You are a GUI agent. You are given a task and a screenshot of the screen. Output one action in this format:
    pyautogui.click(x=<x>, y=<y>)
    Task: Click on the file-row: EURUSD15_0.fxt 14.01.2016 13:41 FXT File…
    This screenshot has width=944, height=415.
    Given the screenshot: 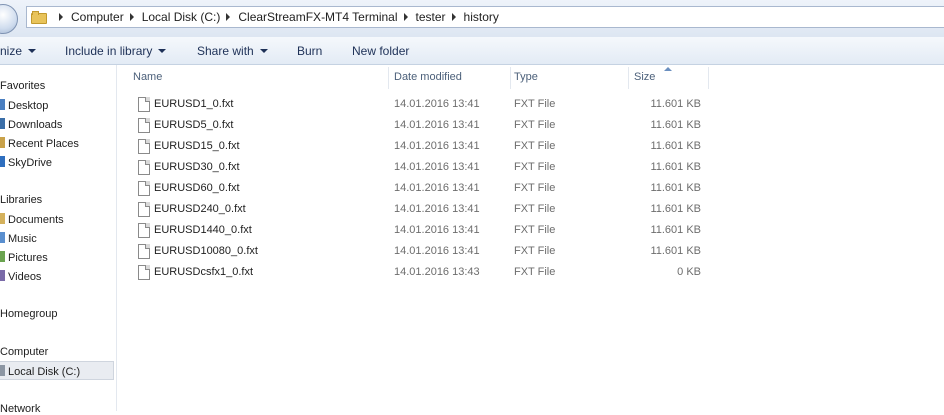 What is the action you would take?
    pyautogui.click(x=417, y=147)
    